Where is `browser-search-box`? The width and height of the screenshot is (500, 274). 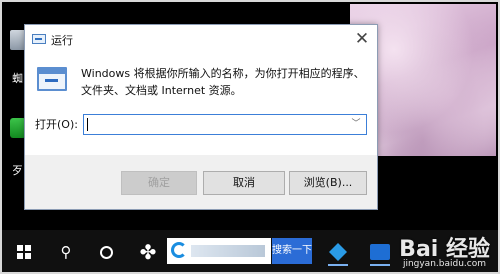 browser-search-box is located at coordinates (219, 251).